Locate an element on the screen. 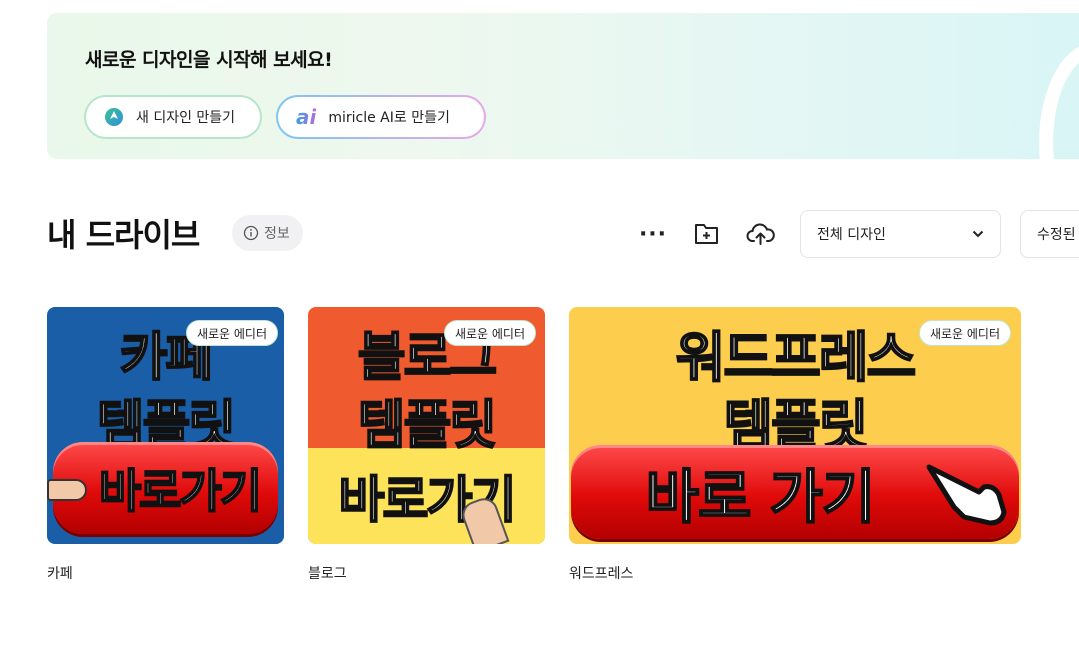  cloud-upload-icon is located at coordinates (760, 234).